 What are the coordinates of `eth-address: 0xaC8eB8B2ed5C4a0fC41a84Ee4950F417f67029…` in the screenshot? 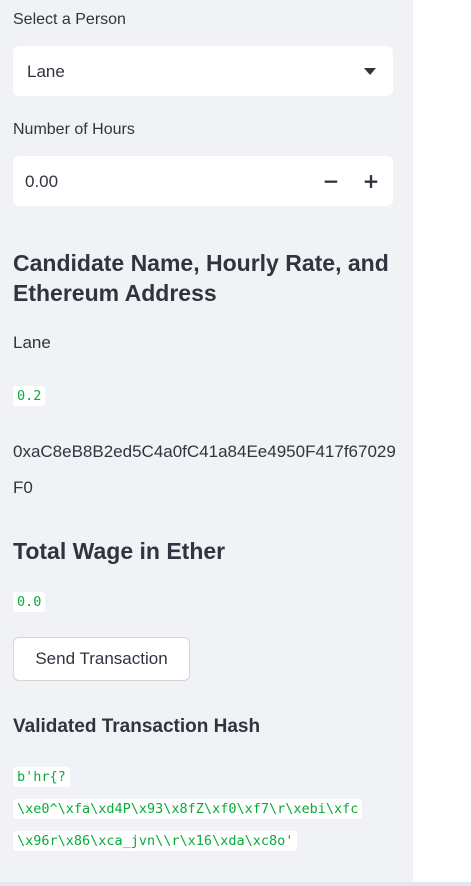 It's located at (204, 469).